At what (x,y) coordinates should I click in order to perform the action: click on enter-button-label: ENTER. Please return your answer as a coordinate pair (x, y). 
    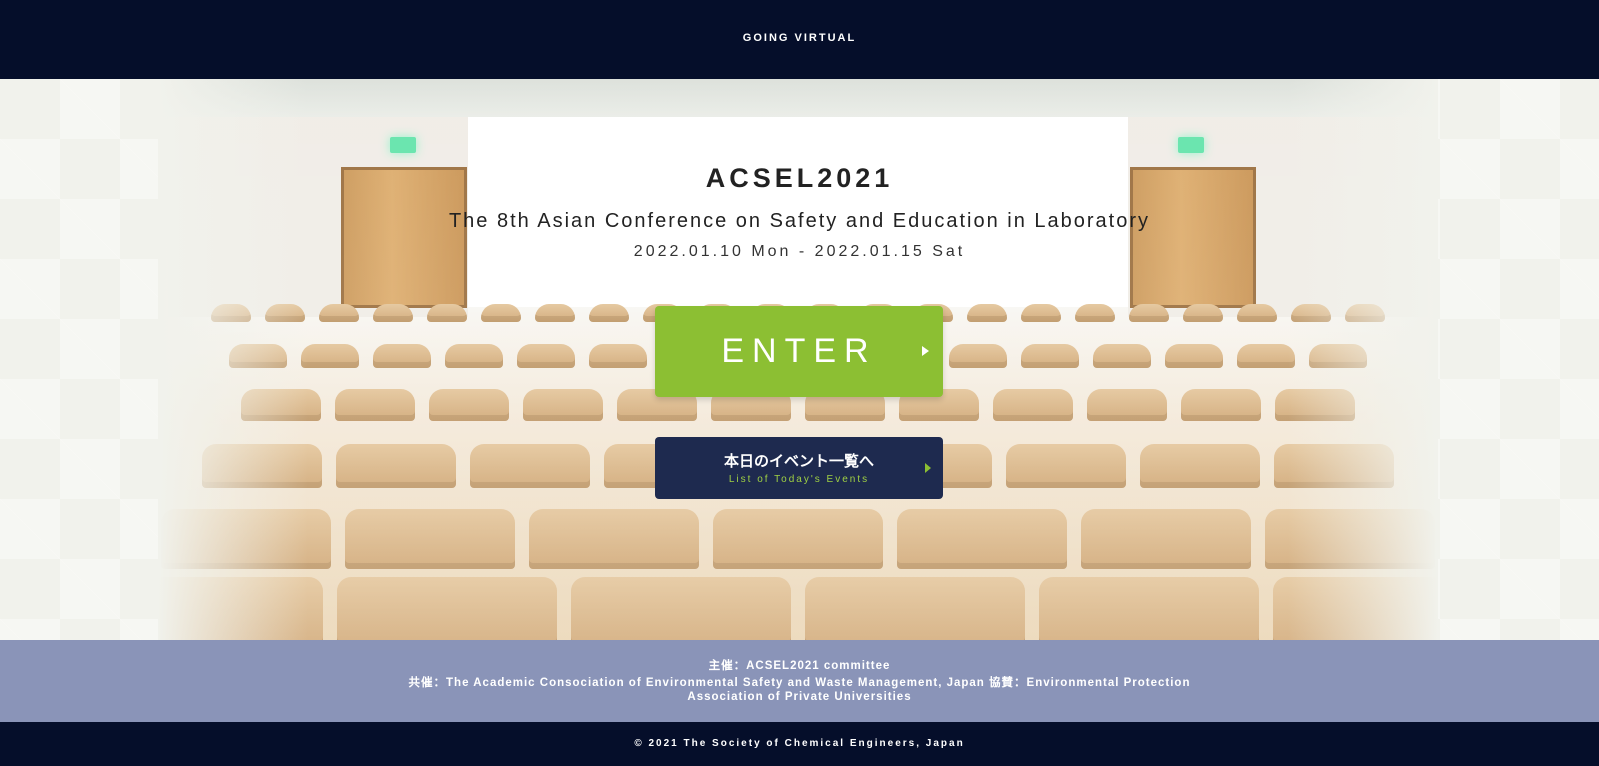
    Looking at the image, I should click on (799, 351).